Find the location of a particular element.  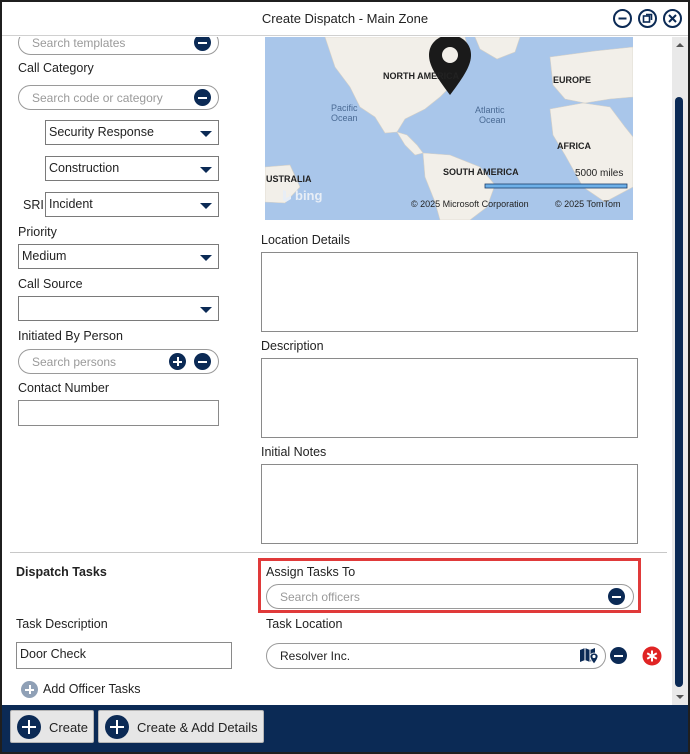

priority-select: Medium is located at coordinates (118, 256).